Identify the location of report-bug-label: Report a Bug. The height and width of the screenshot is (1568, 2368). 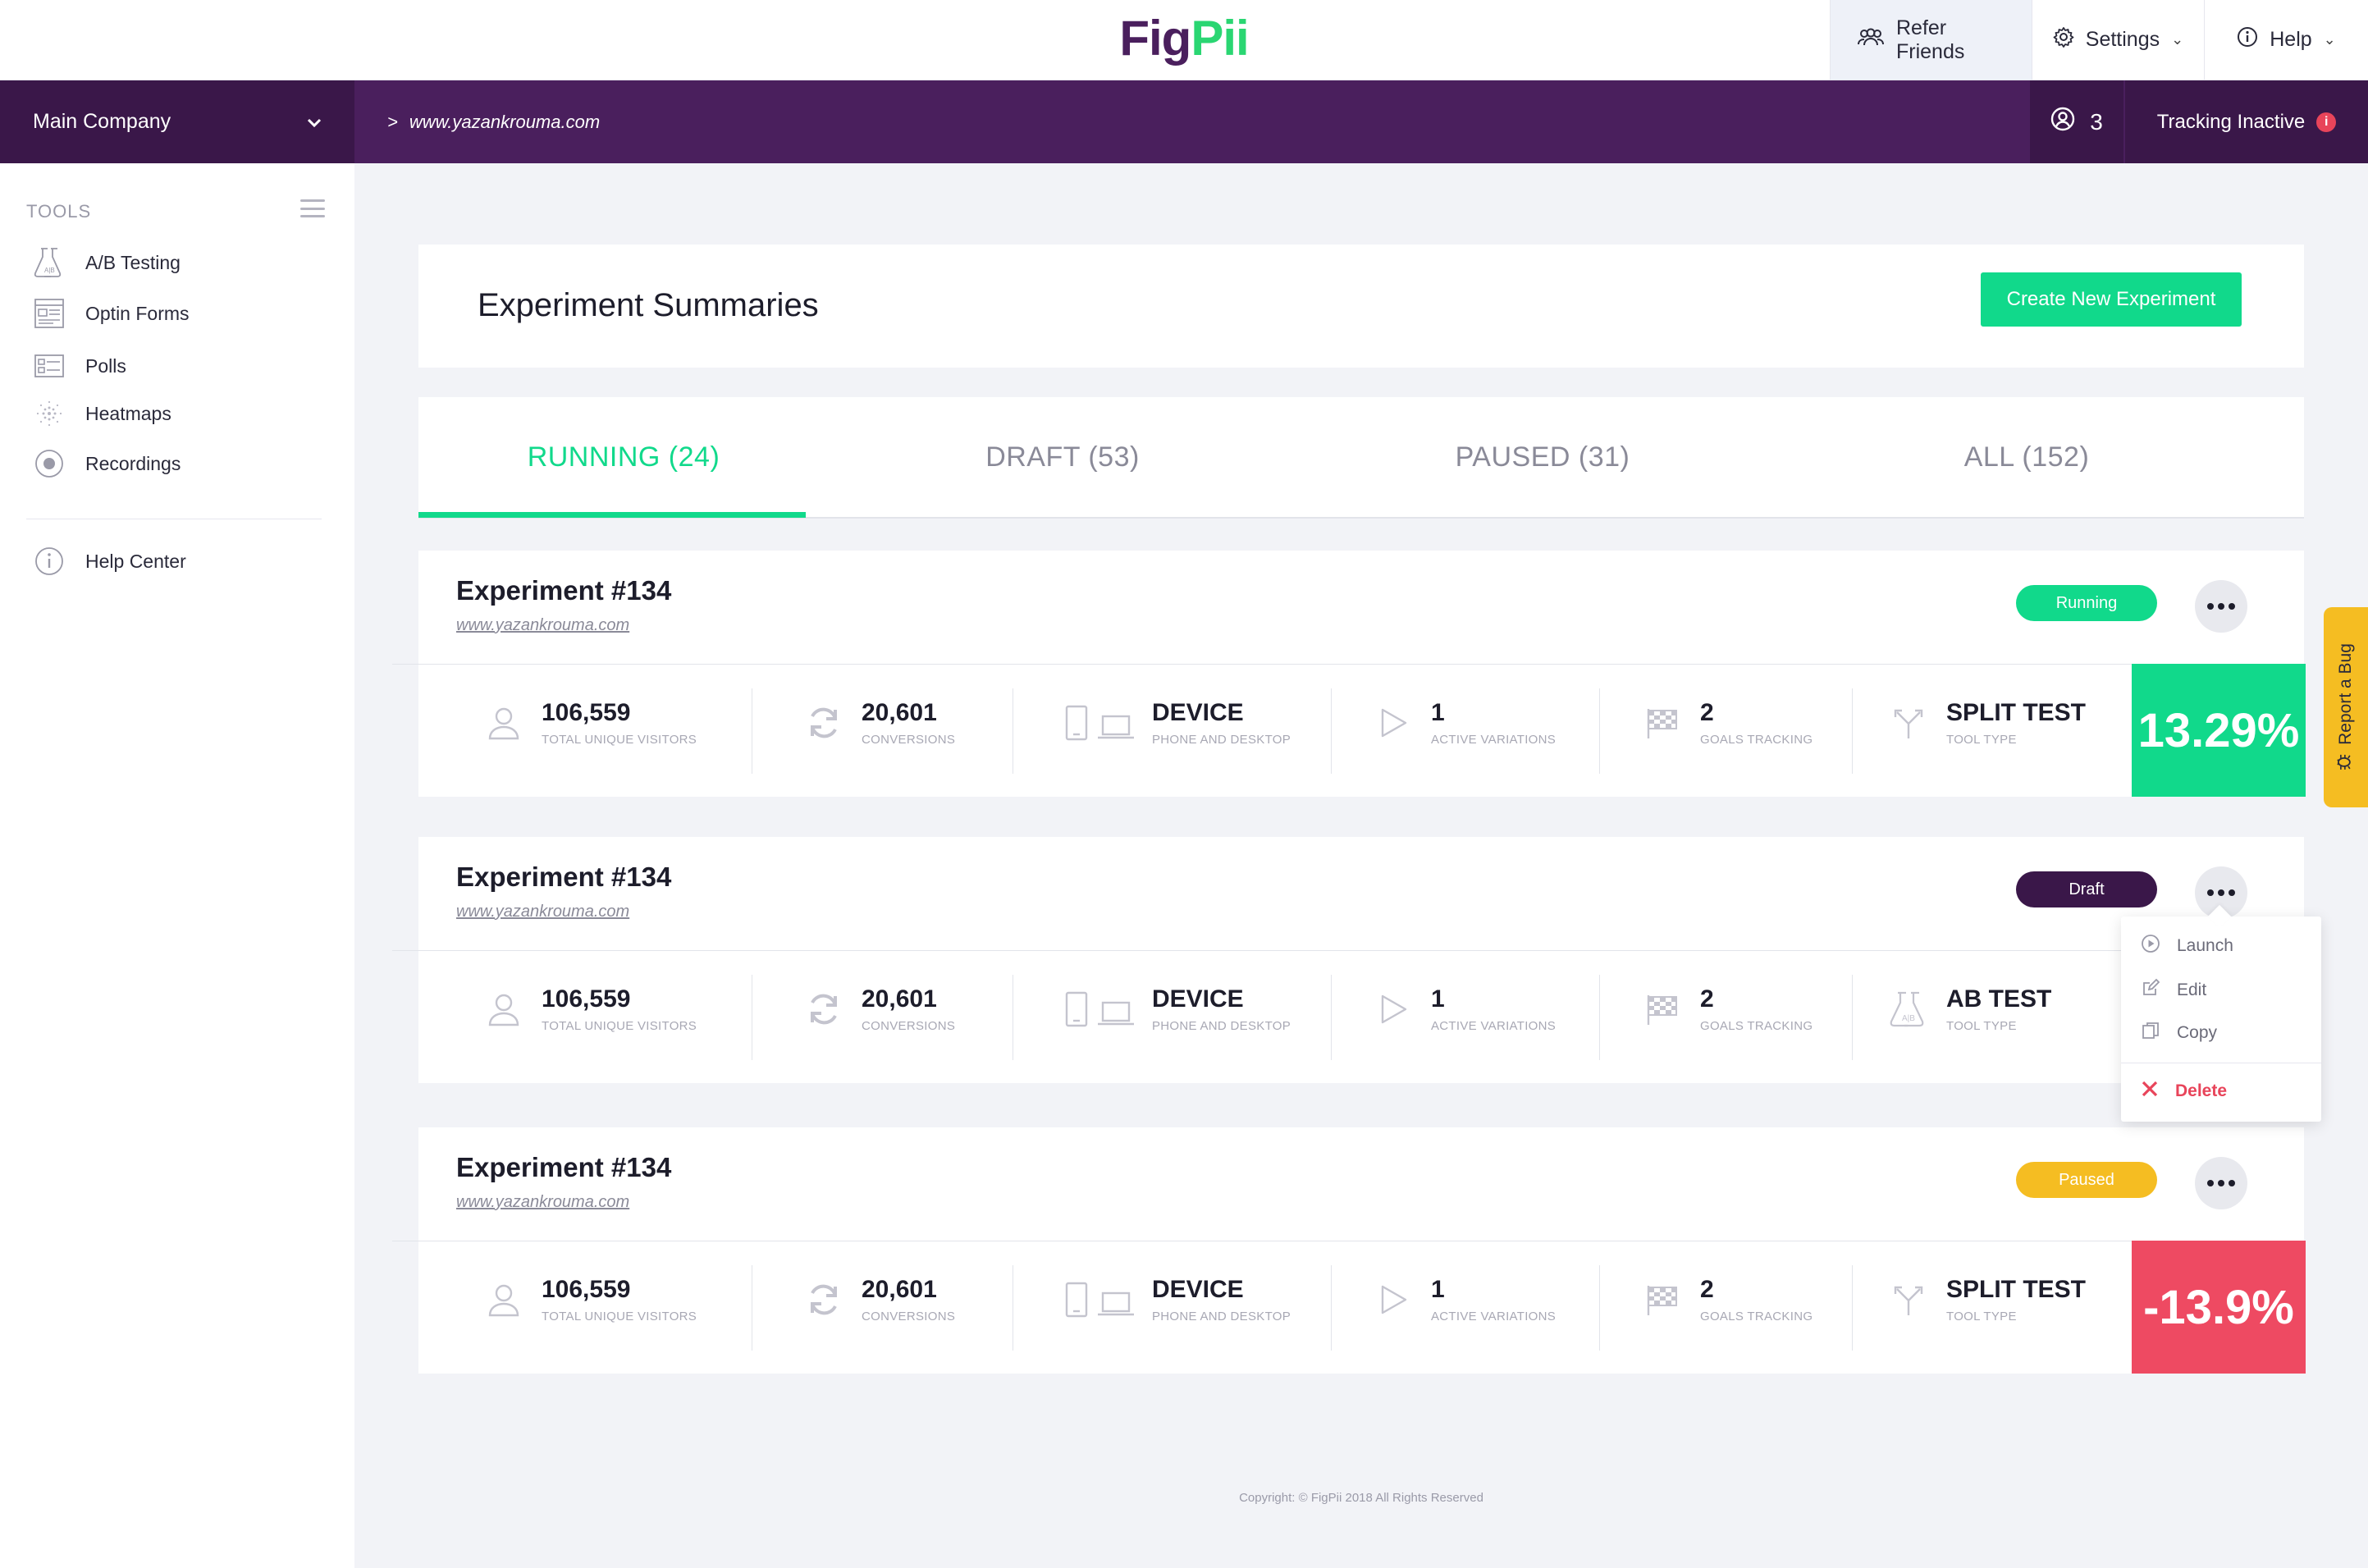
(2345, 694).